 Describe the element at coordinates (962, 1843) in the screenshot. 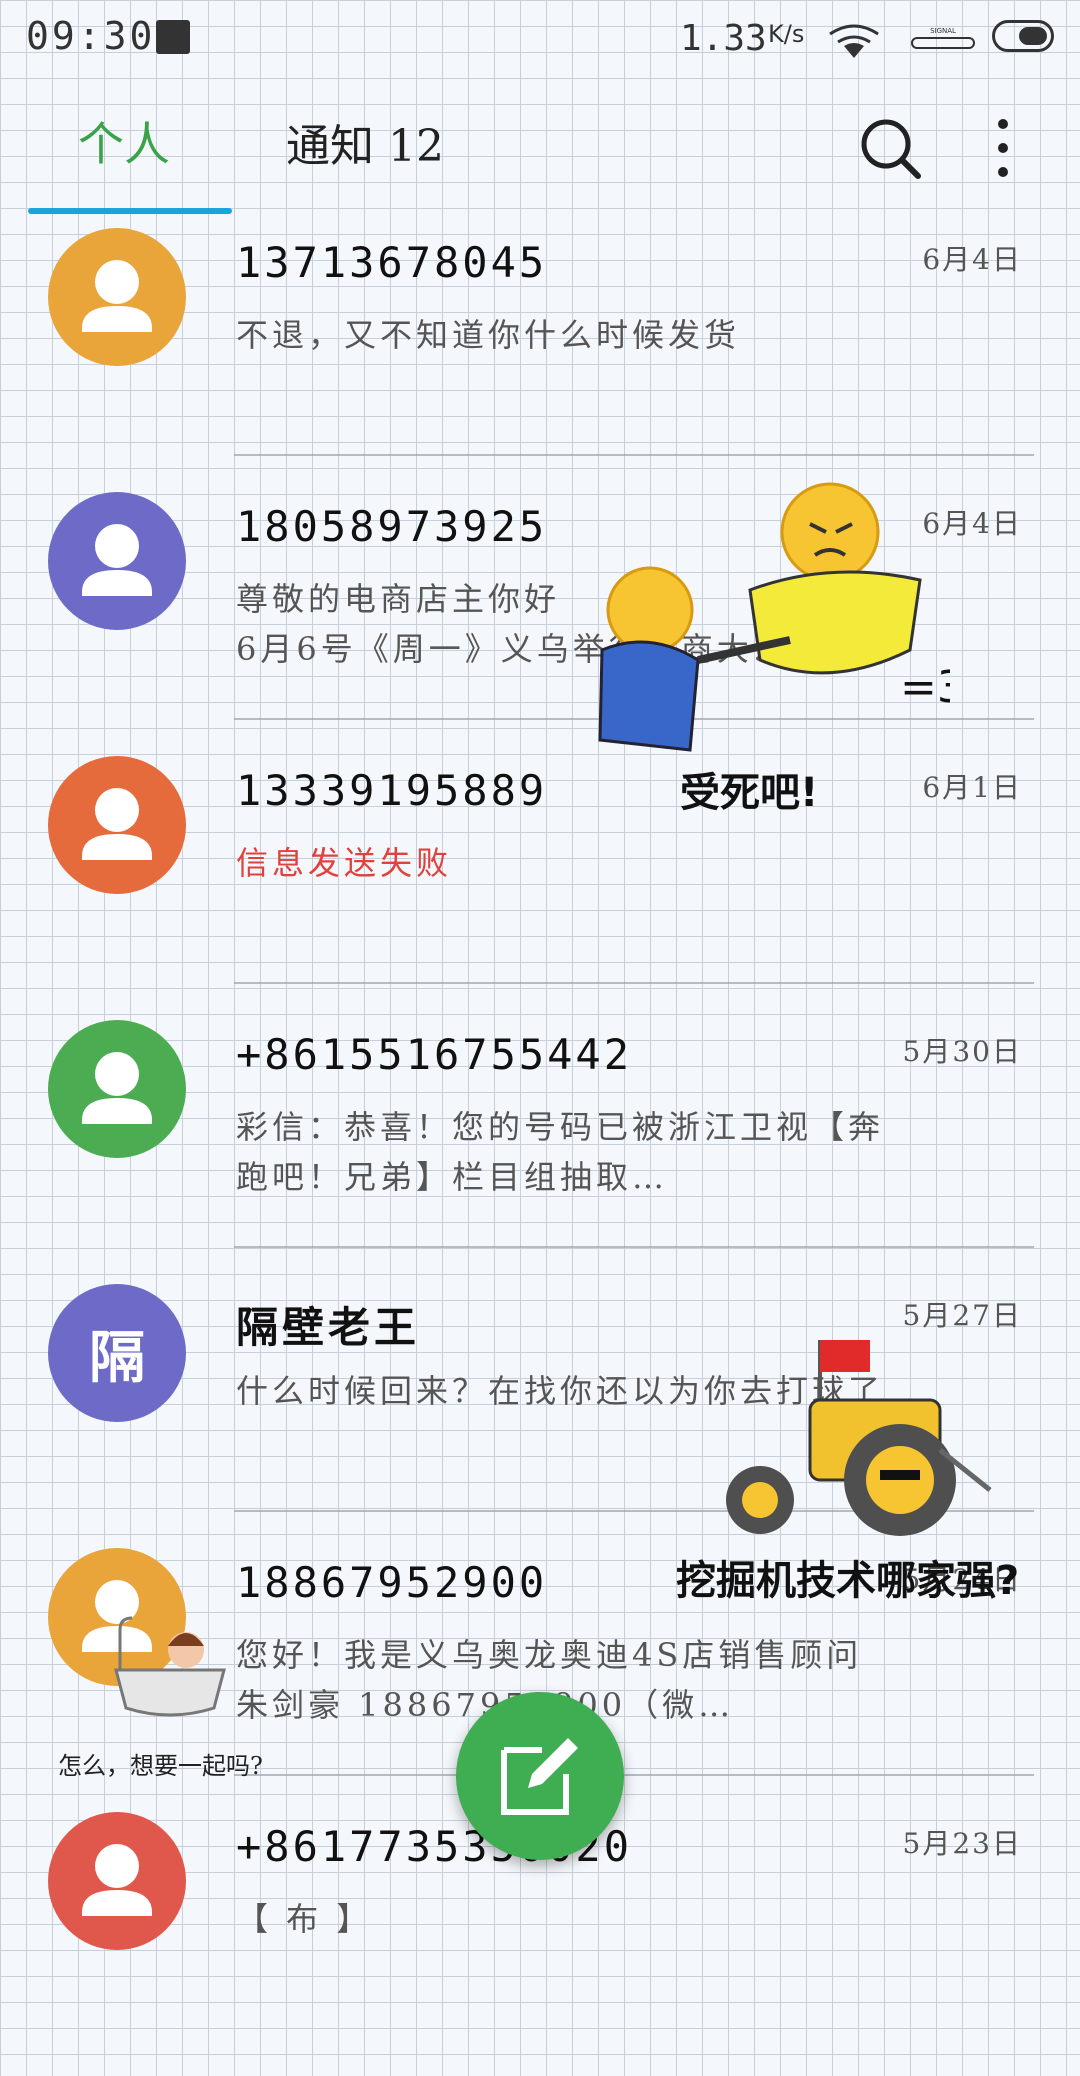

I see `message-date: 5月23日` at that location.